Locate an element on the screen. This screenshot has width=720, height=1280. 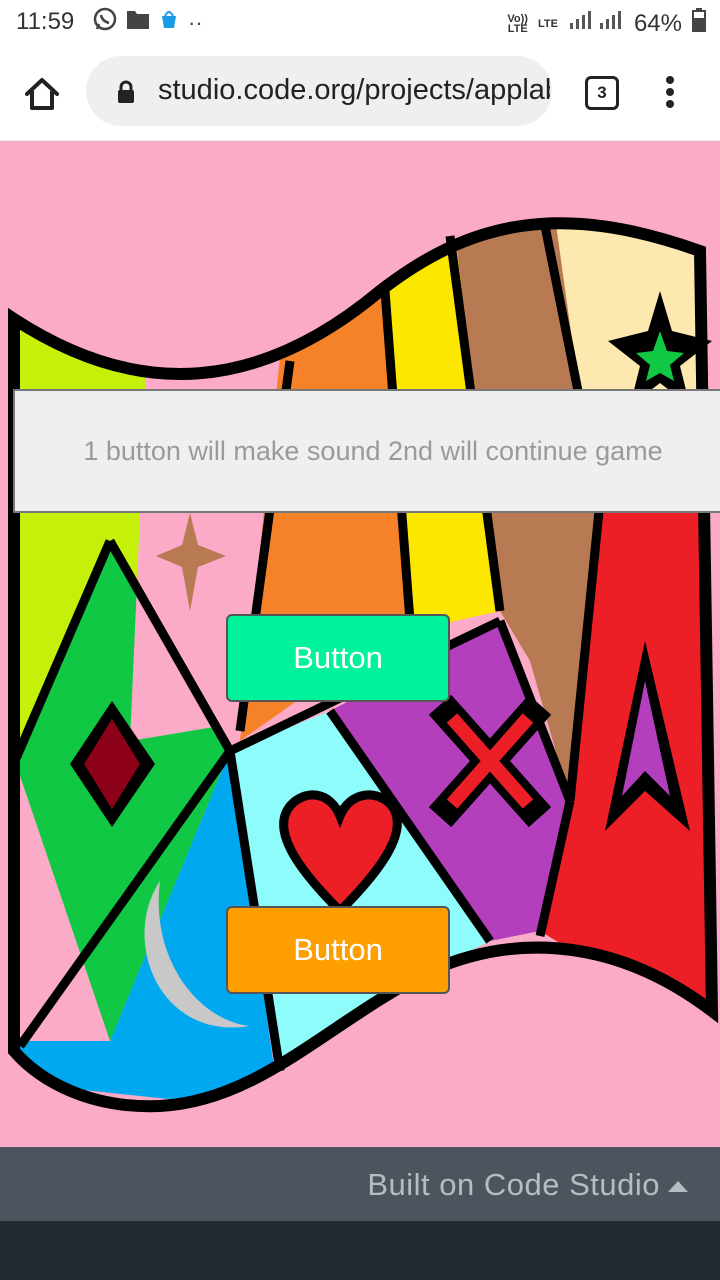
url-text: studio.code.org/projects/applab is located at coordinates (354, 90).